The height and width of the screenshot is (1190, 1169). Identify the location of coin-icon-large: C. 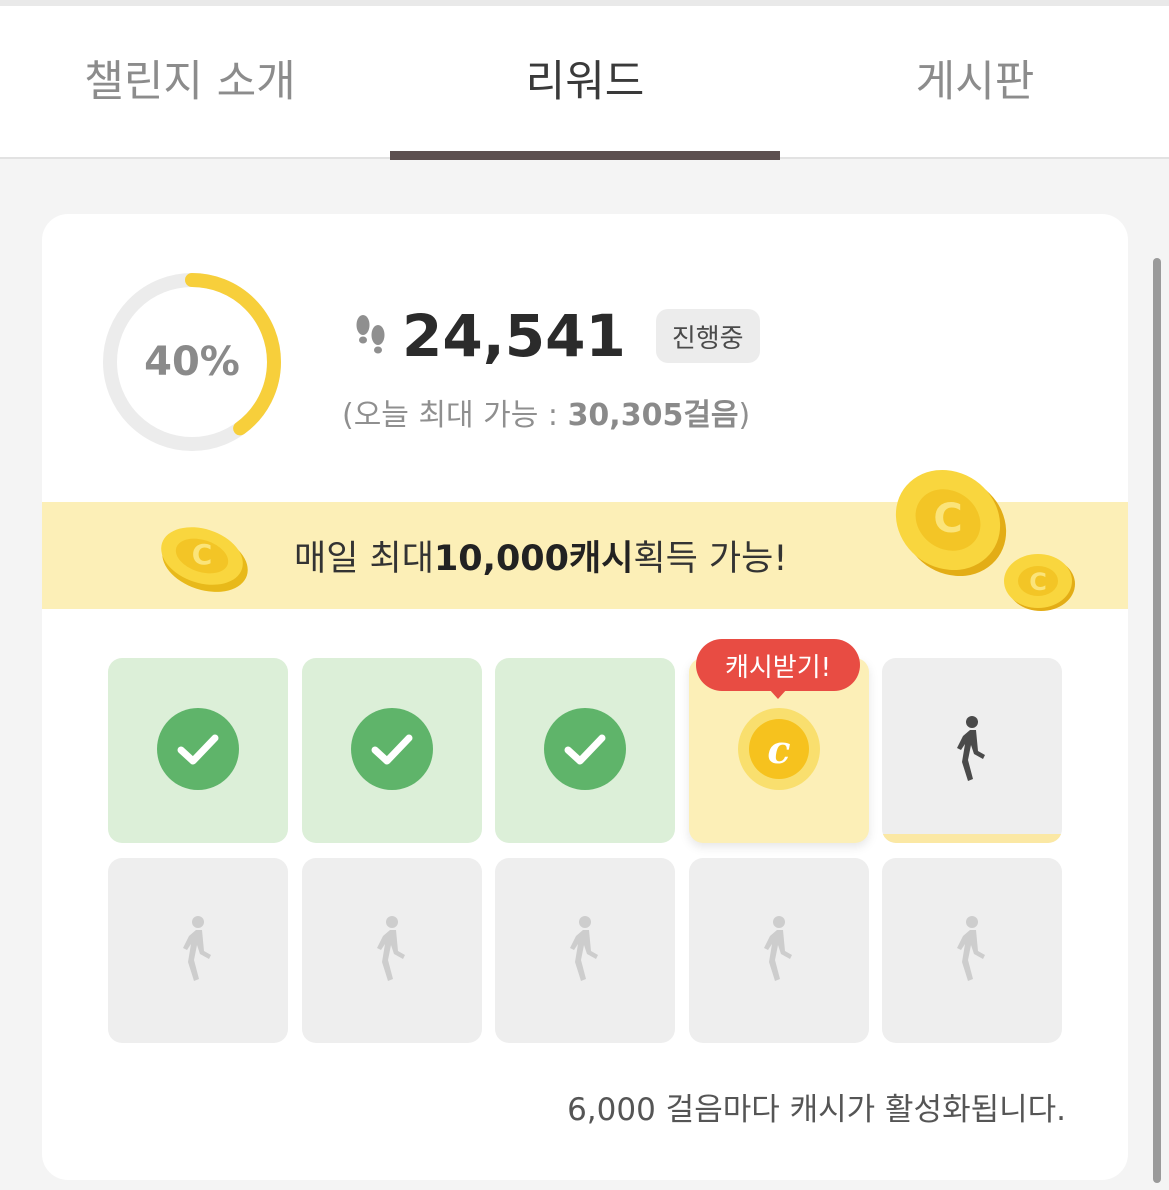
(951, 523).